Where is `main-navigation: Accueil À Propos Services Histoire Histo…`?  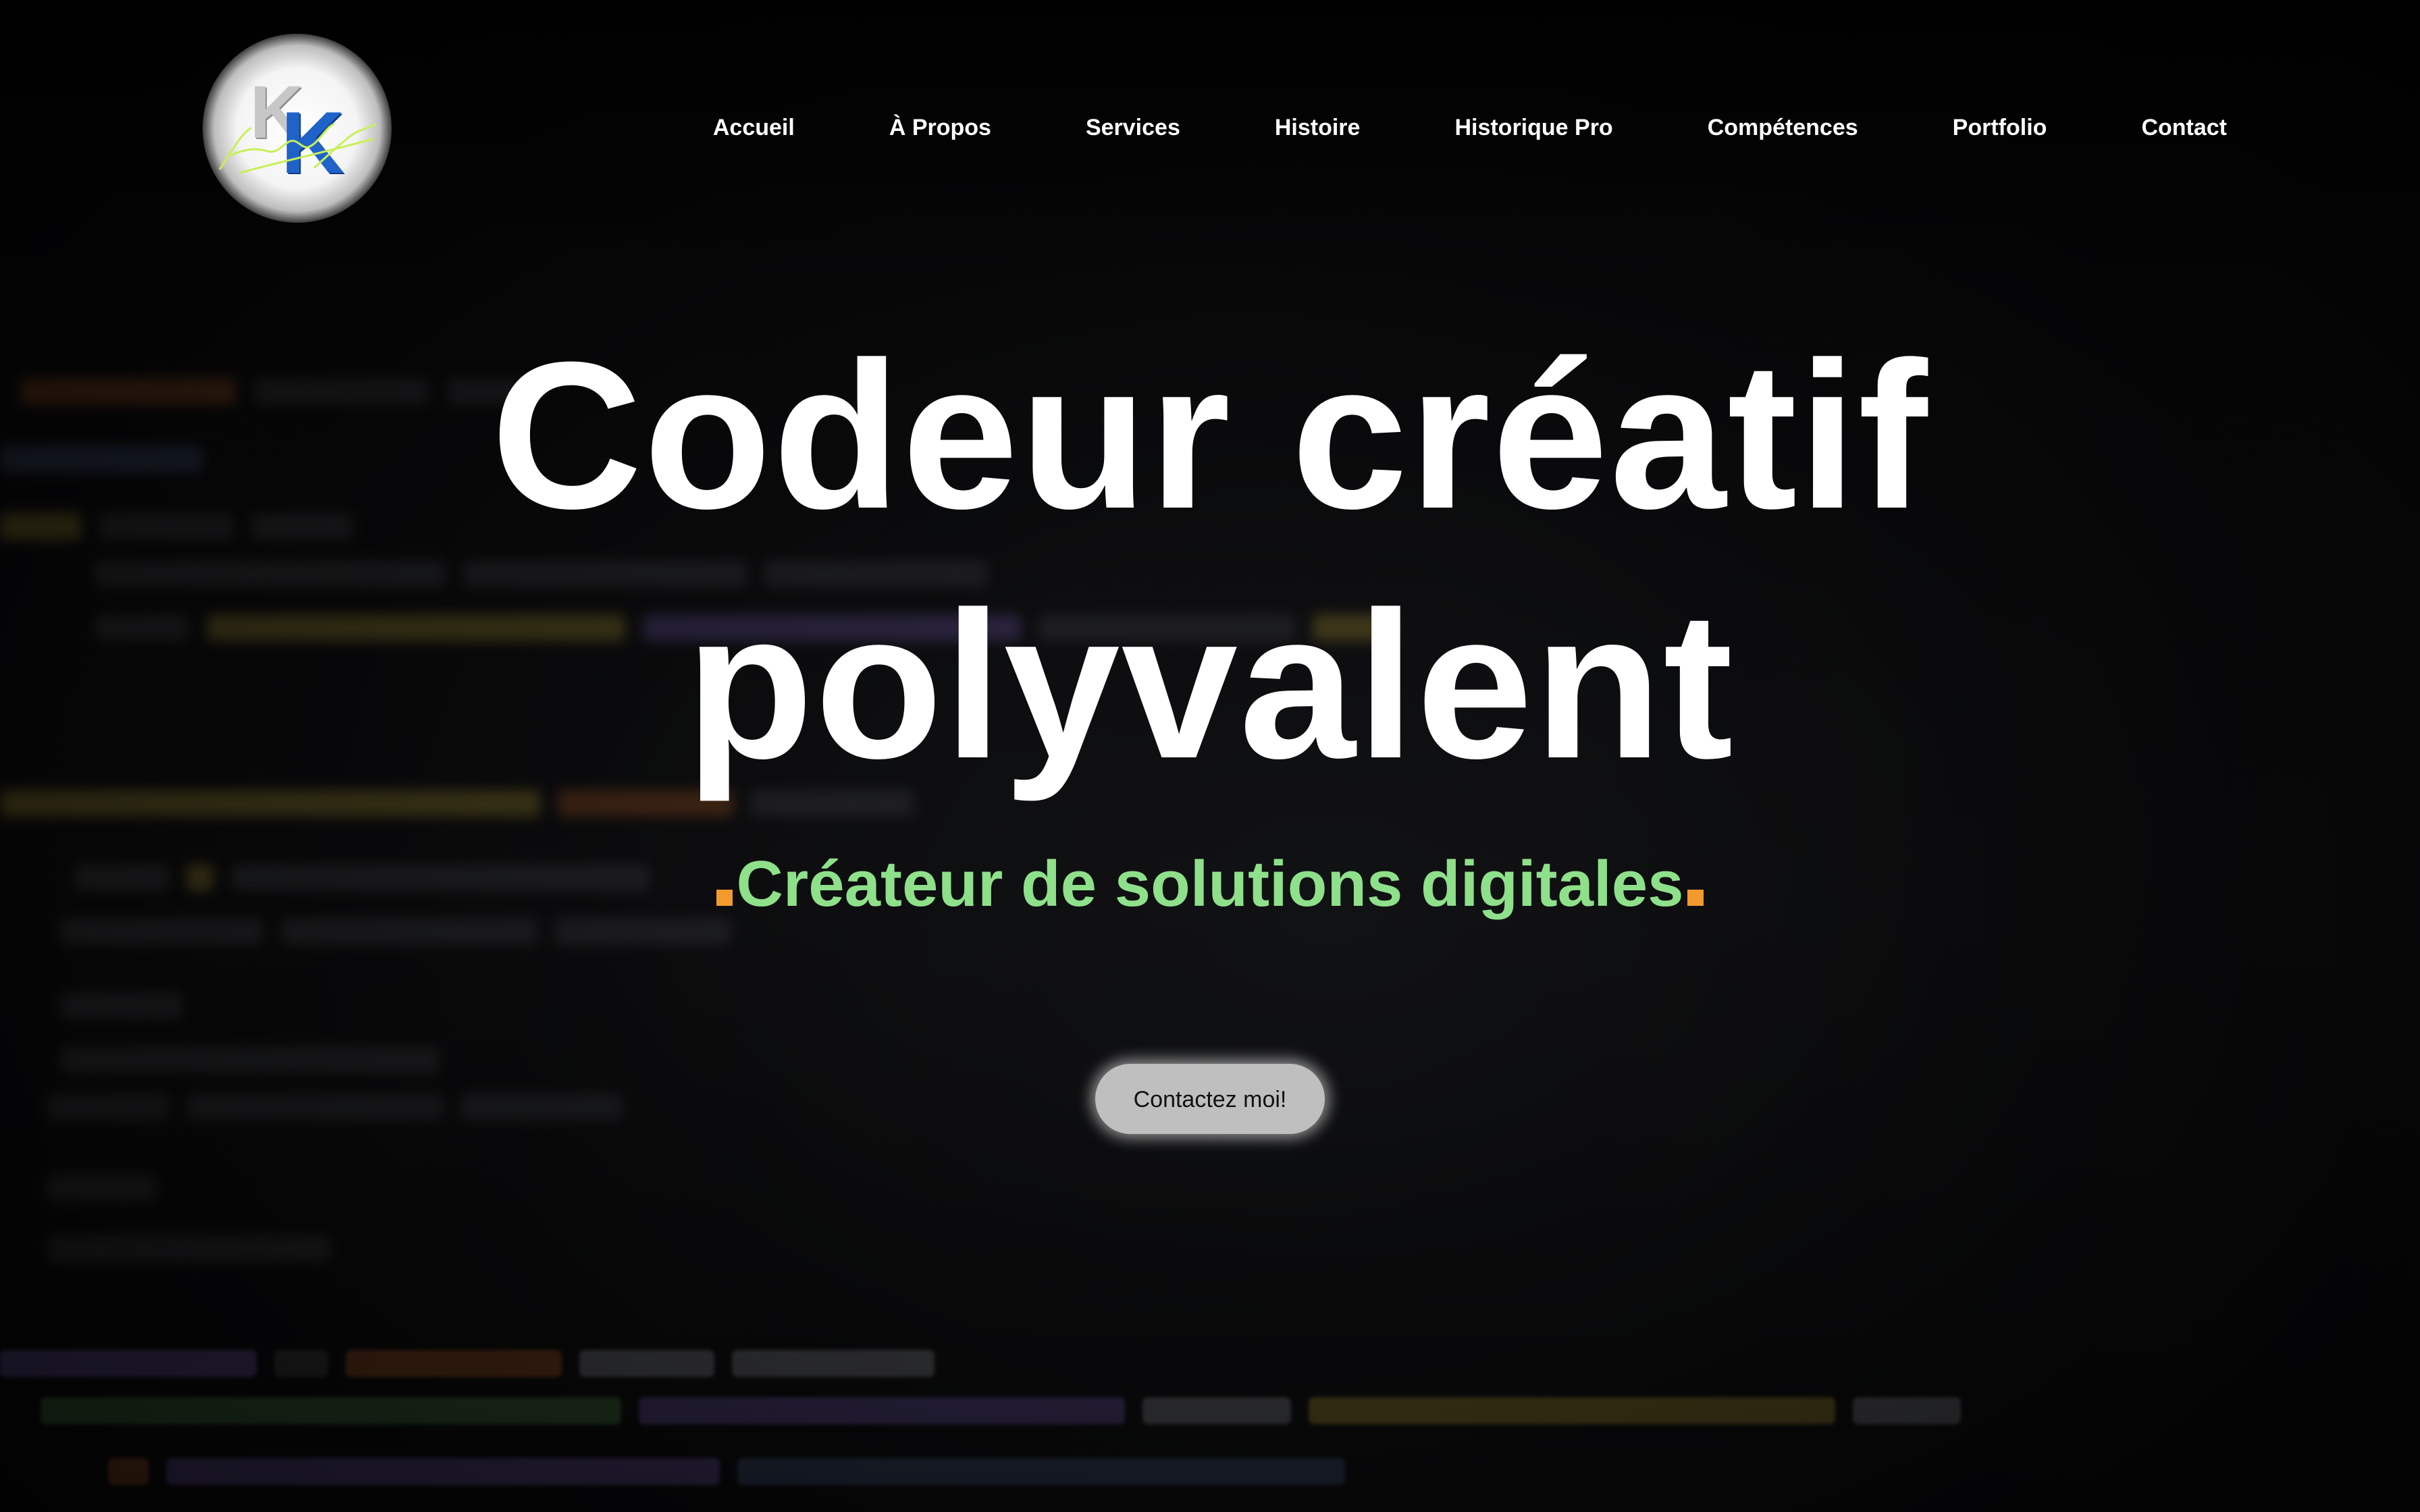 main-navigation: Accueil À Propos Services Histoire Histo… is located at coordinates (1470, 127).